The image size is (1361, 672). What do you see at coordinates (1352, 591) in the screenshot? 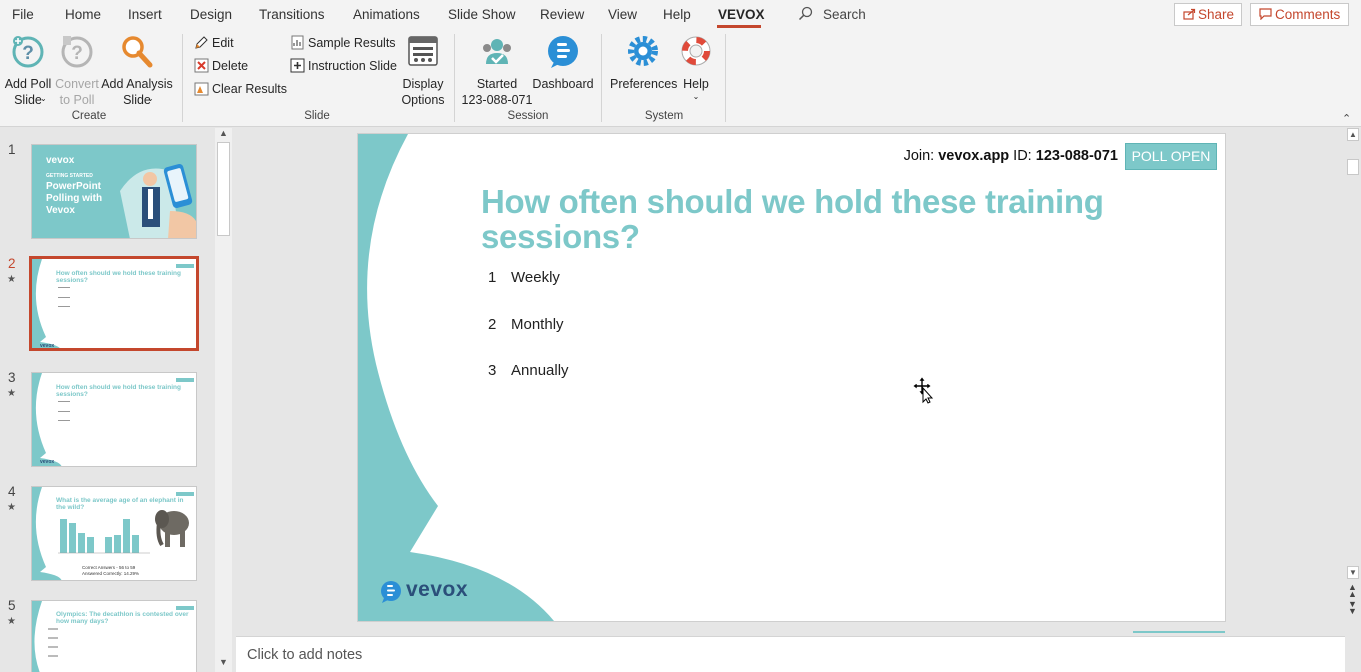
I see `previous-slide-icon: ▲ ▲` at bounding box center [1352, 591].